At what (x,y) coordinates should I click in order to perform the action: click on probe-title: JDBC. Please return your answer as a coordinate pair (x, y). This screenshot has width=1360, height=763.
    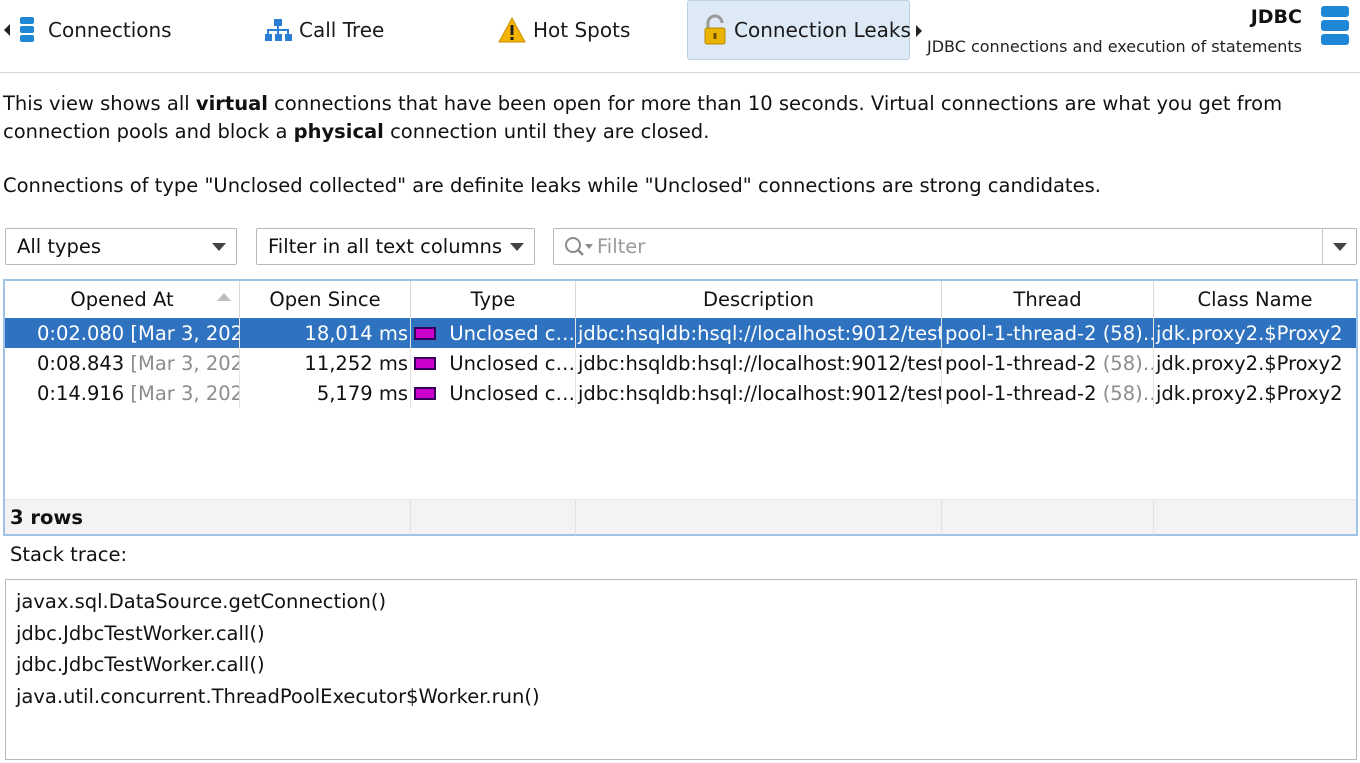
    Looking at the image, I should click on (1276, 17).